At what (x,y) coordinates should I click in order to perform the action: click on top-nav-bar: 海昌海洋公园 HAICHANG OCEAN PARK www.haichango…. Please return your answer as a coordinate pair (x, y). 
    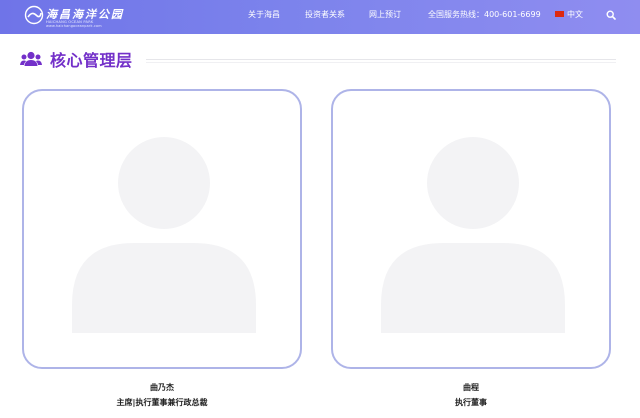
    Looking at the image, I should click on (320, 17).